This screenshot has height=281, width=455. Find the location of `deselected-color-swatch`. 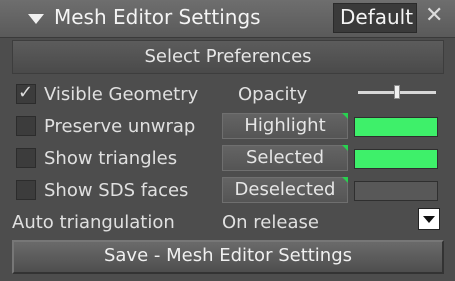

deselected-color-swatch is located at coordinates (396, 191).